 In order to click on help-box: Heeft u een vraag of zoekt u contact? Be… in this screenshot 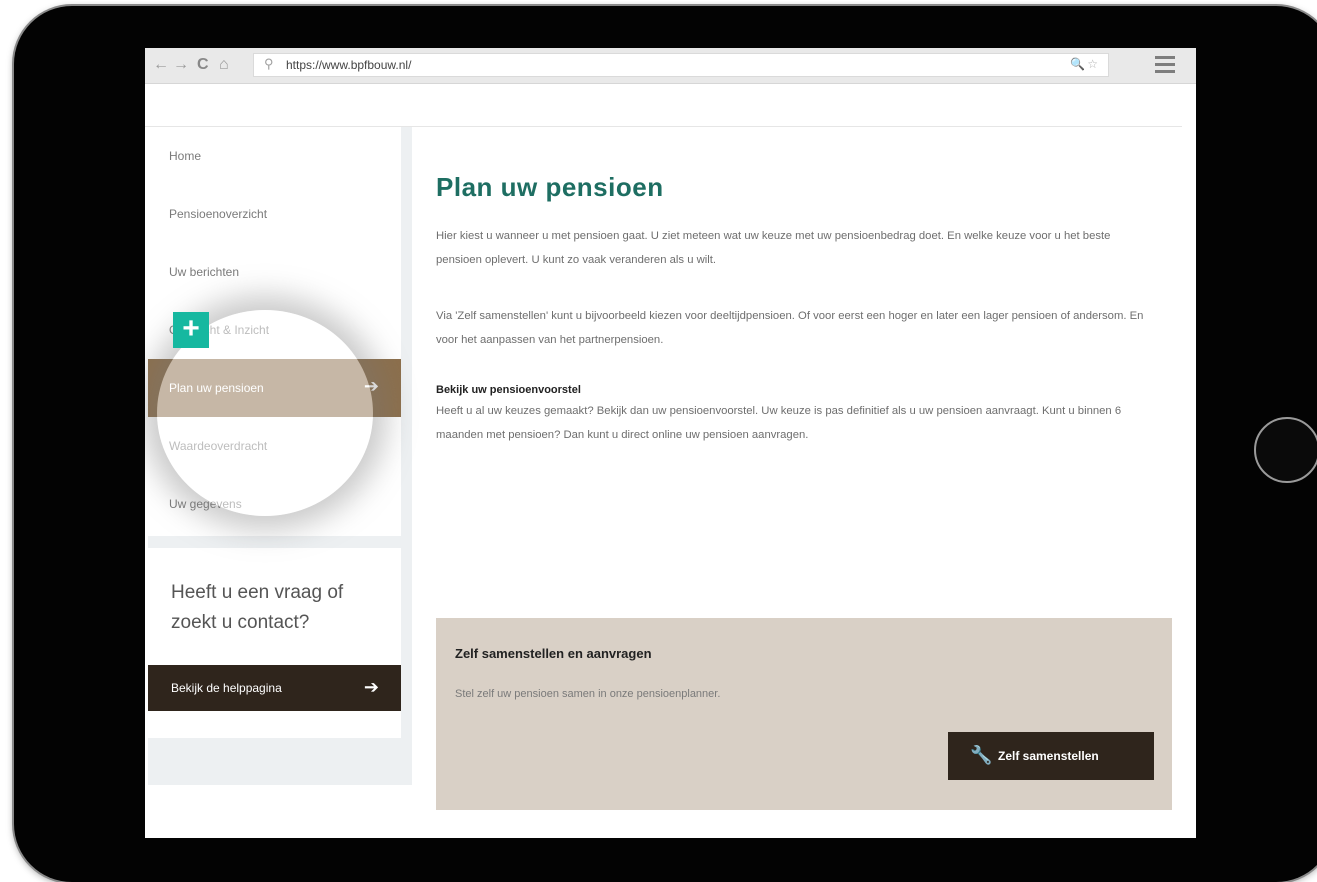, I will do `click(274, 643)`.